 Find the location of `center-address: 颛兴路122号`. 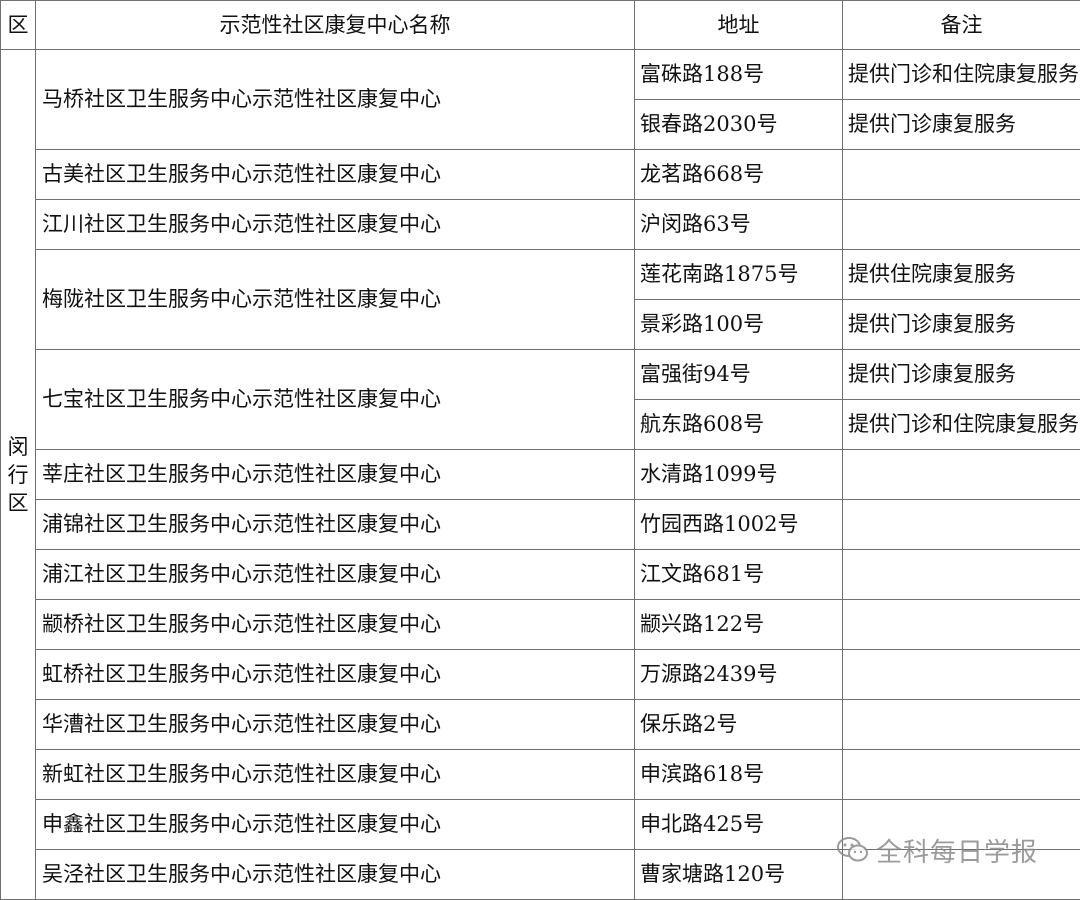

center-address: 颛兴路122号 is located at coordinates (739, 625).